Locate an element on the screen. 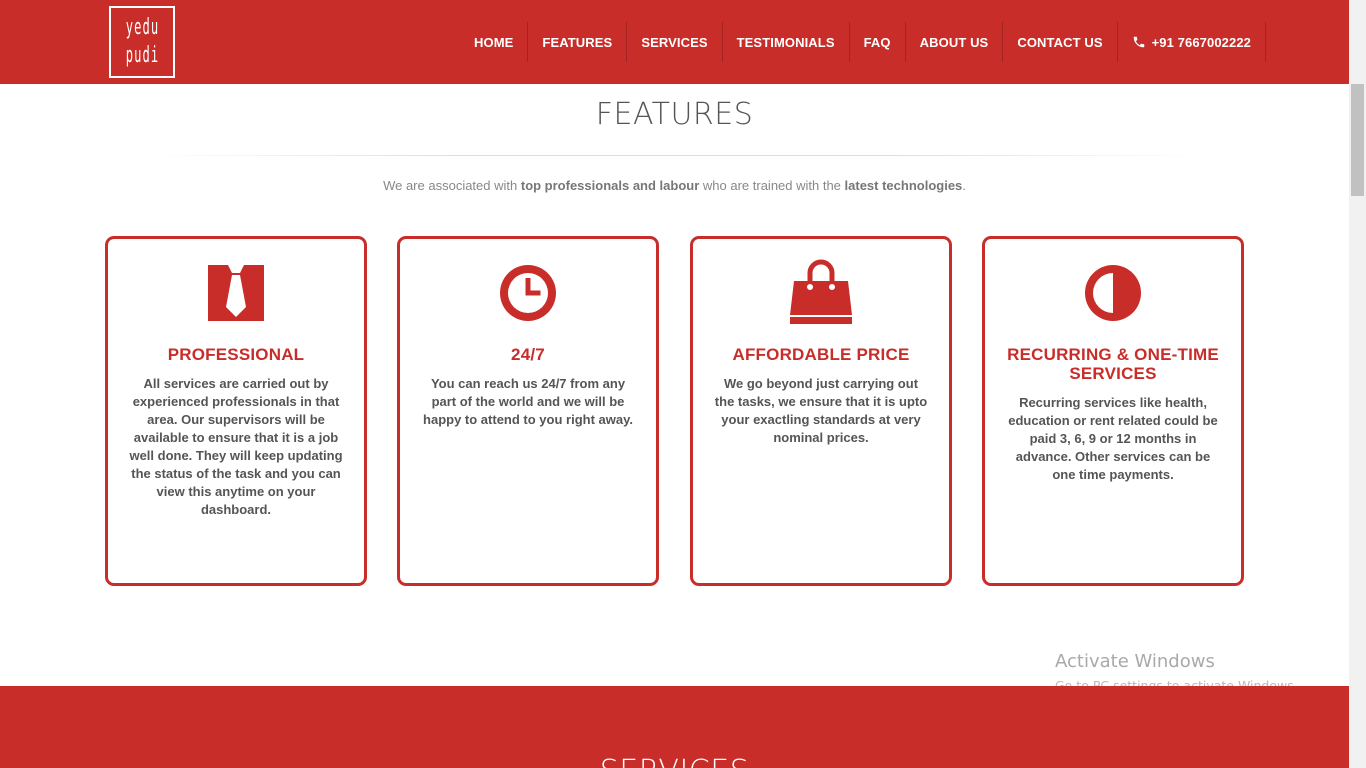 Image resolution: width=1366 pixels, height=768 pixels. card-title: RECURRING & ONE-TIME SERVICES is located at coordinates (1113, 364).